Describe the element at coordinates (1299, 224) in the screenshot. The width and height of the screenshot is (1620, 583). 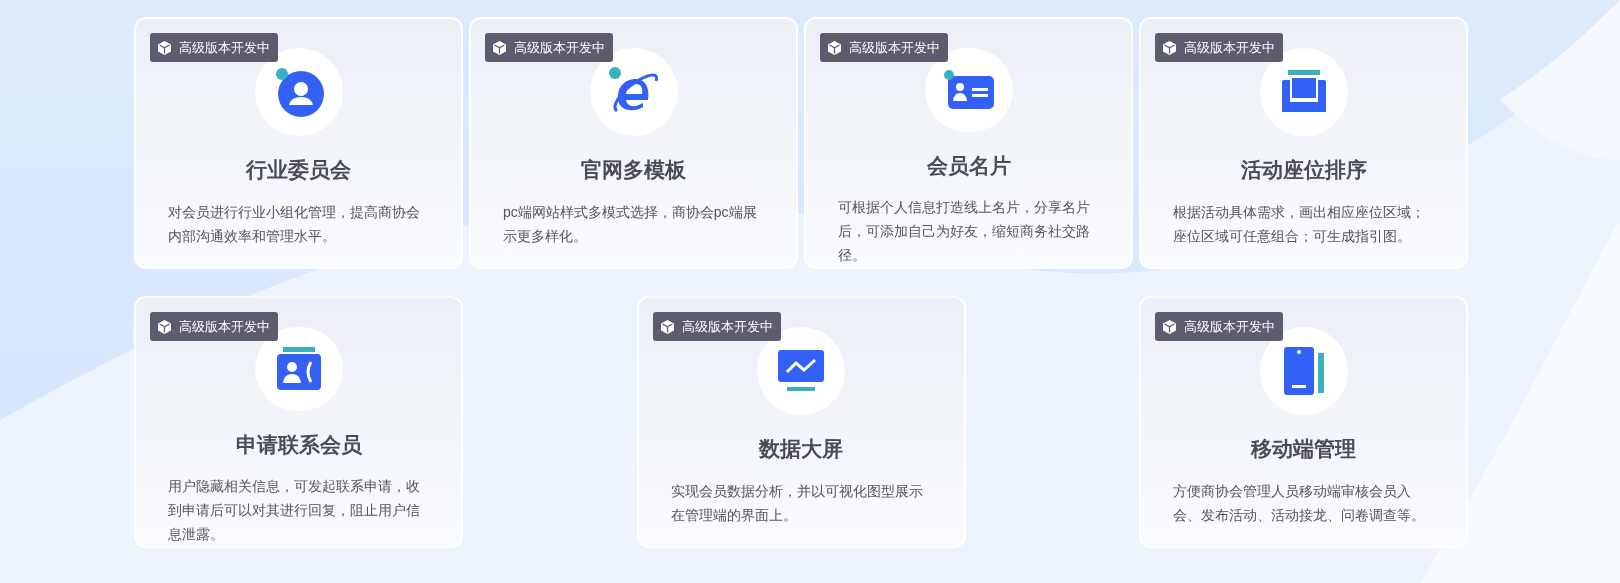
I see `card-description: 根据活动具体需求，画出相应座位区域；座位区域可任意组合；可生成指引图。` at that location.